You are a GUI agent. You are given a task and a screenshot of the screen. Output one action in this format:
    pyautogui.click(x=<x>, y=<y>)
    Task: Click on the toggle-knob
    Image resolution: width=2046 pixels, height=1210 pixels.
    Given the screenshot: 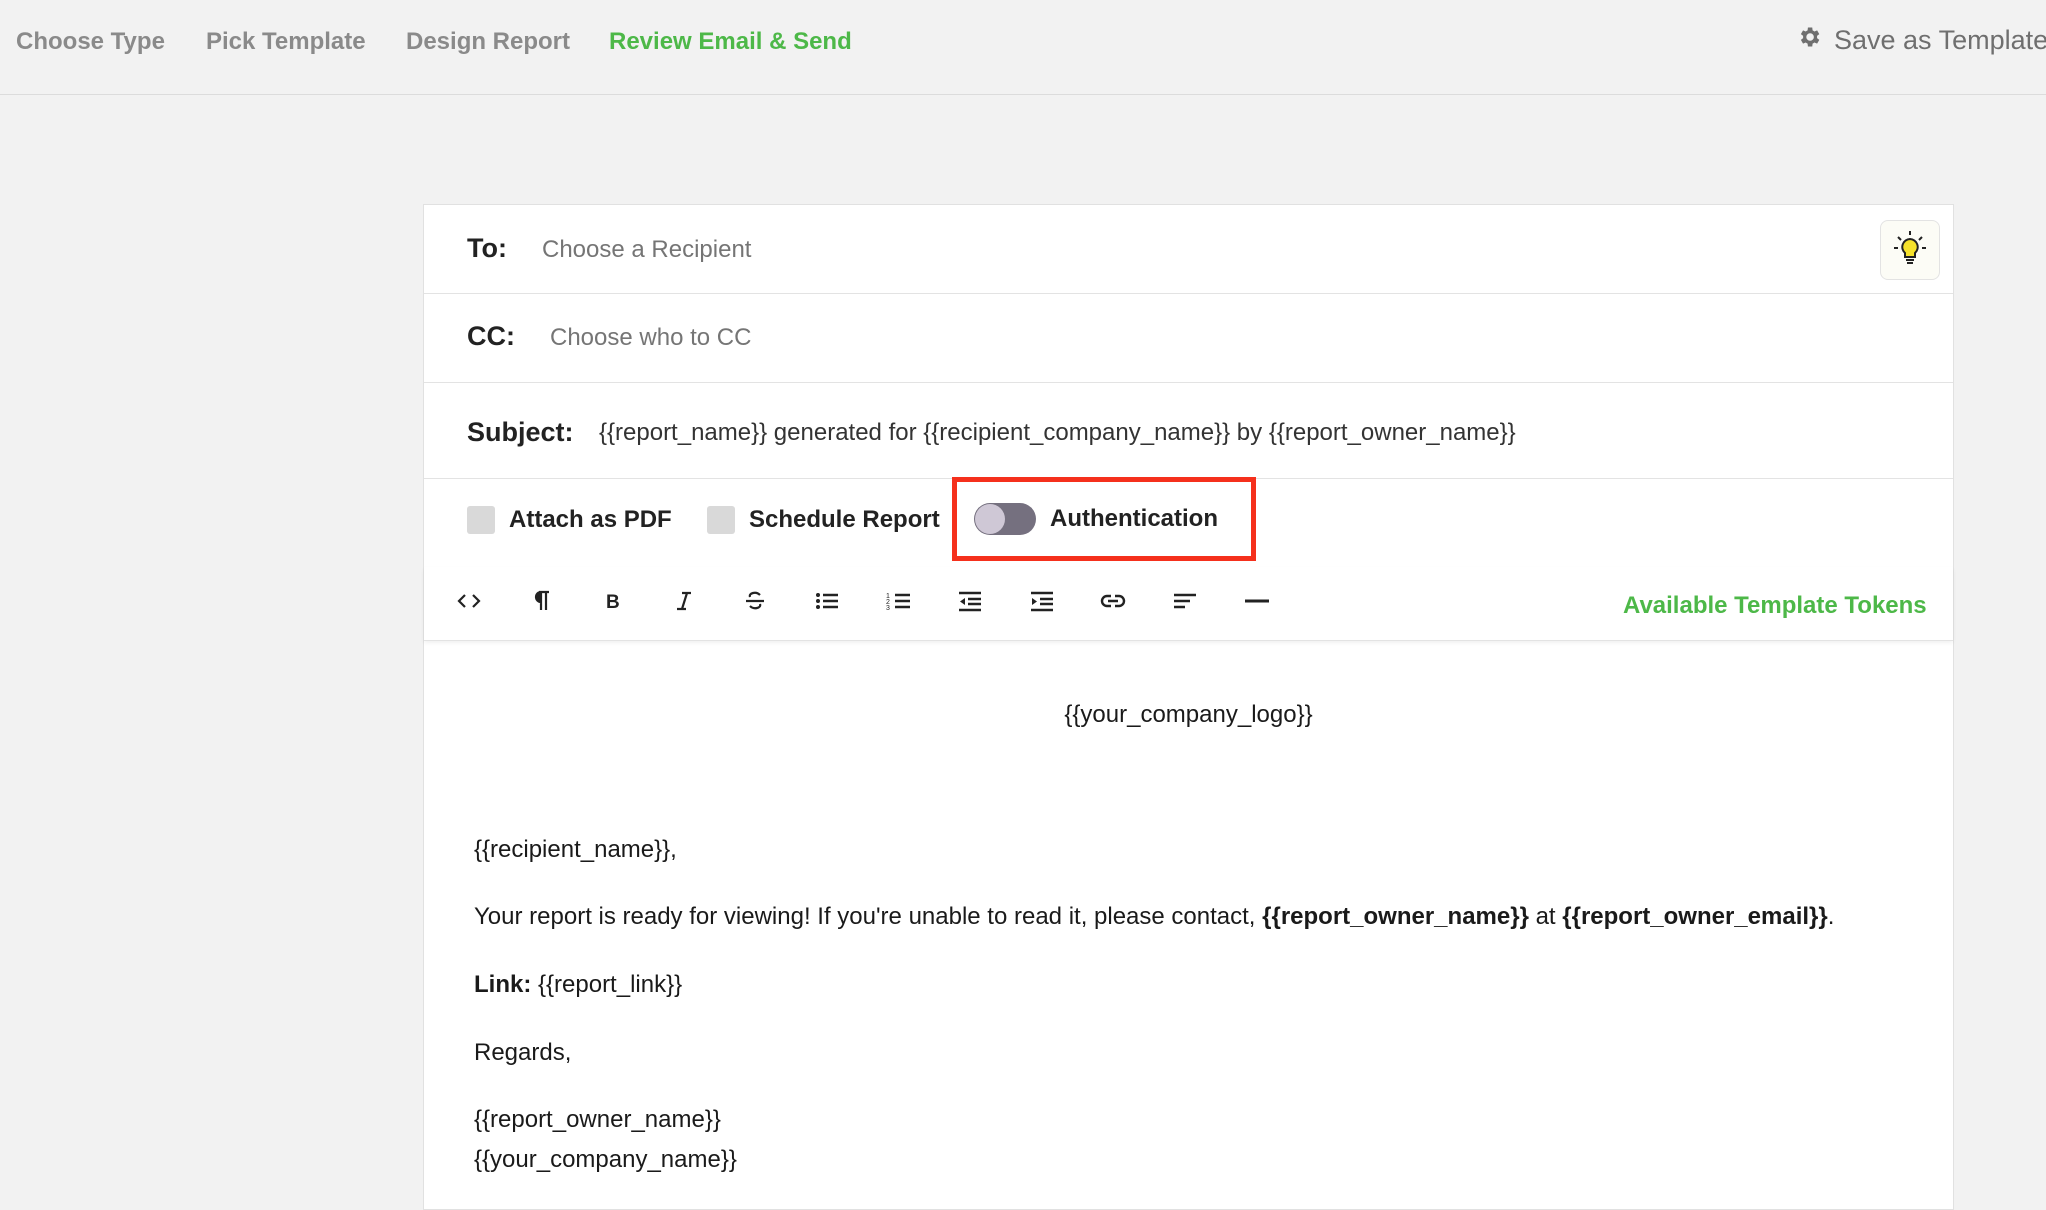 What is the action you would take?
    pyautogui.click(x=990, y=519)
    